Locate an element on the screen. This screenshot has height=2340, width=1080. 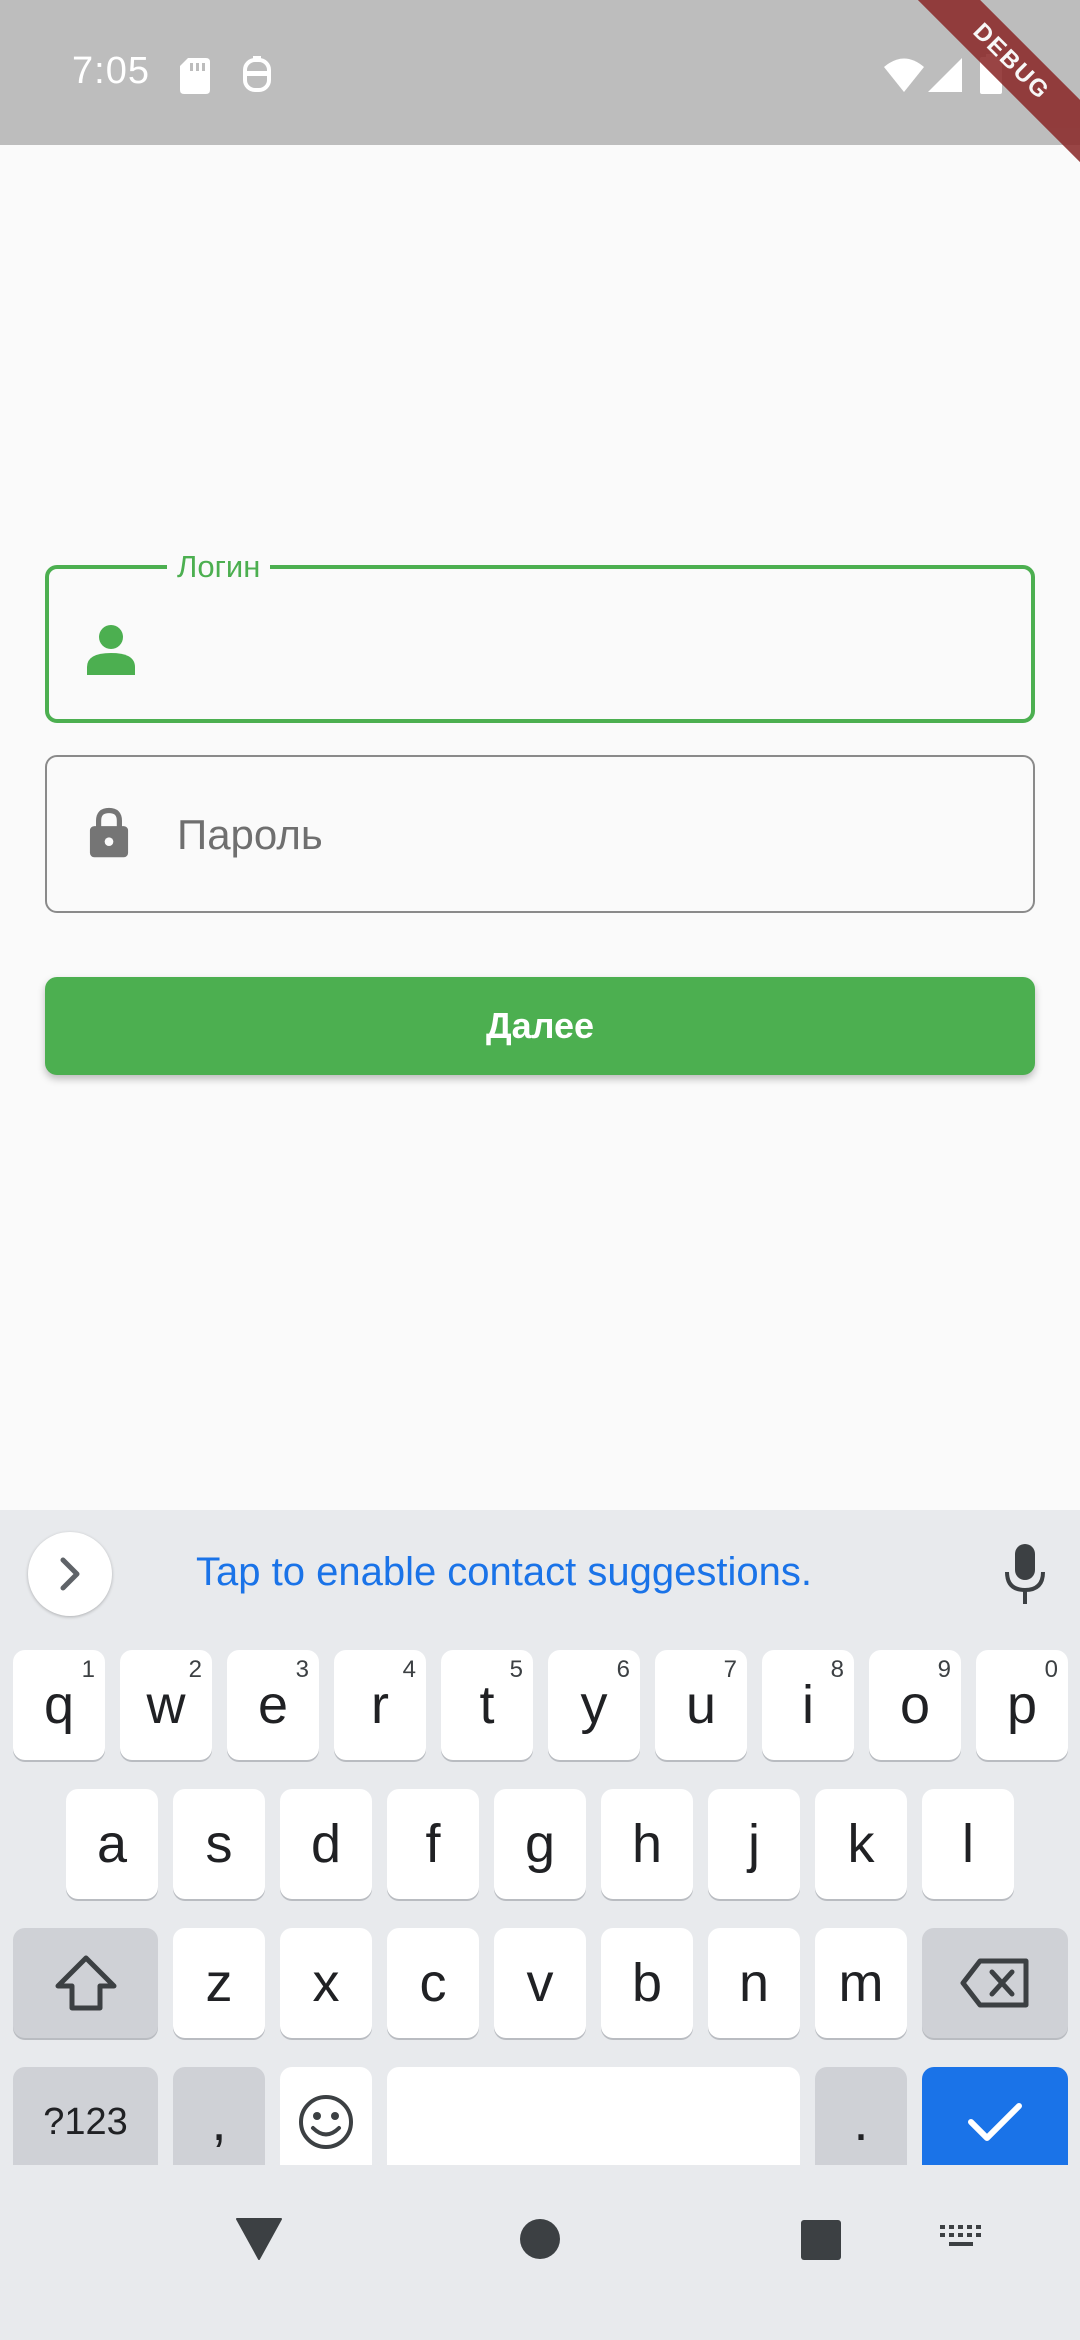
key-k: k is located at coordinates (861, 1844).